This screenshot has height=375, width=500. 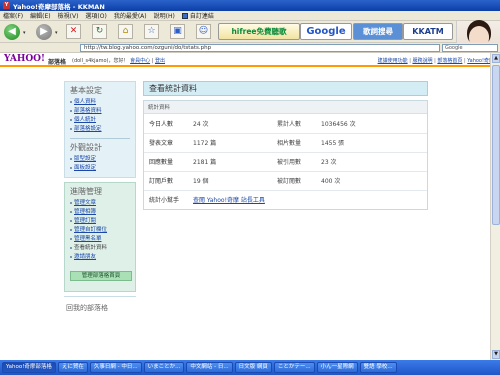 What do you see at coordinates (100, 257) in the screenshot?
I see `sidebar-item-invite: 邀請朋友` at bounding box center [100, 257].